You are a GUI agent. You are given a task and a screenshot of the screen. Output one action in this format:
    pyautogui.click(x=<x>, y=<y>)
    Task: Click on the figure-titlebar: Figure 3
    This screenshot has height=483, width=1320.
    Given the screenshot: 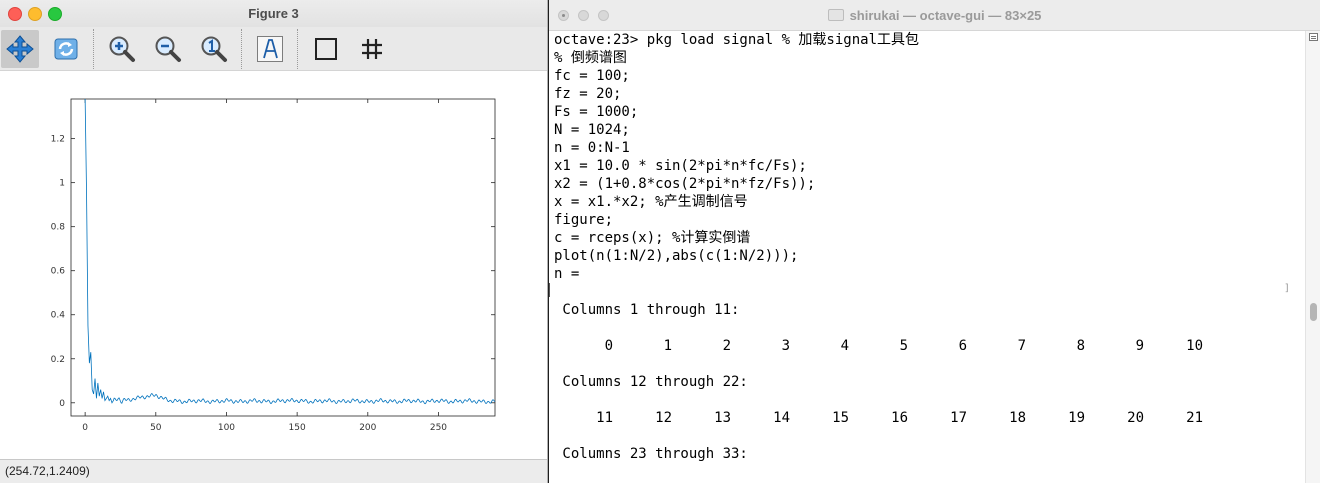 What is the action you would take?
    pyautogui.click(x=273, y=14)
    